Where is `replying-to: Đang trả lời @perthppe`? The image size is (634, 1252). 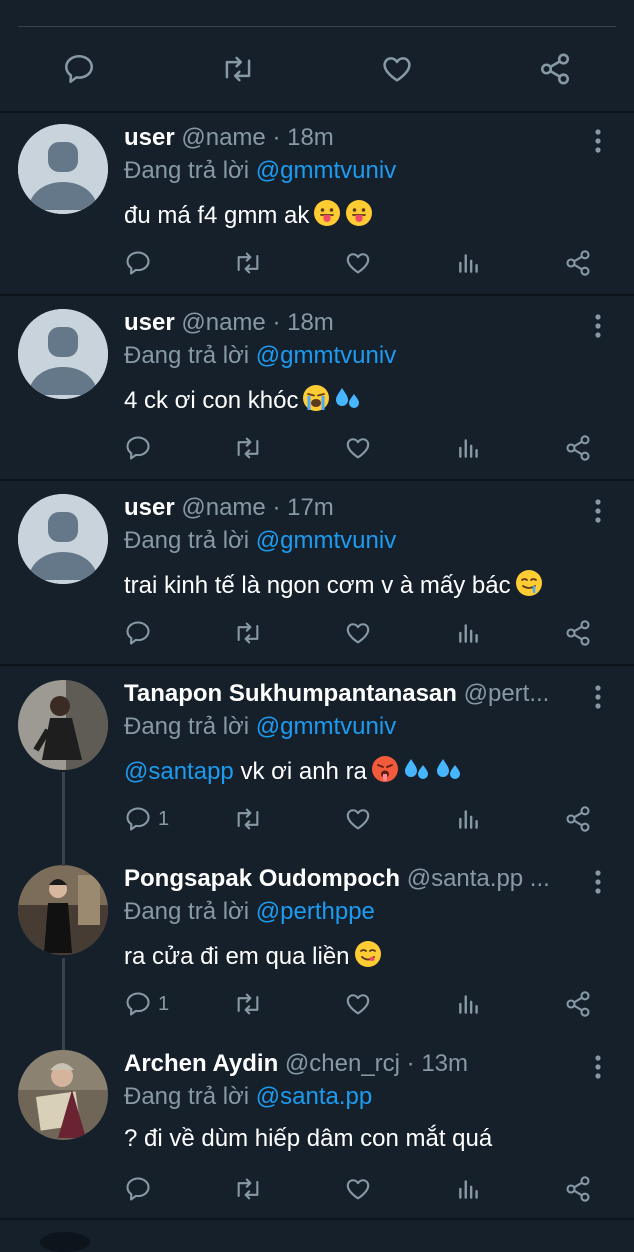
replying-to: Đang trả lời @perthppe is located at coordinates (249, 912).